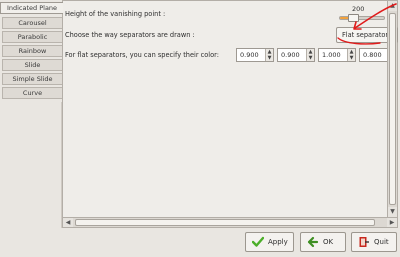 This screenshot has width=400, height=257. I want to click on ok-button: OK, so click(323, 242).